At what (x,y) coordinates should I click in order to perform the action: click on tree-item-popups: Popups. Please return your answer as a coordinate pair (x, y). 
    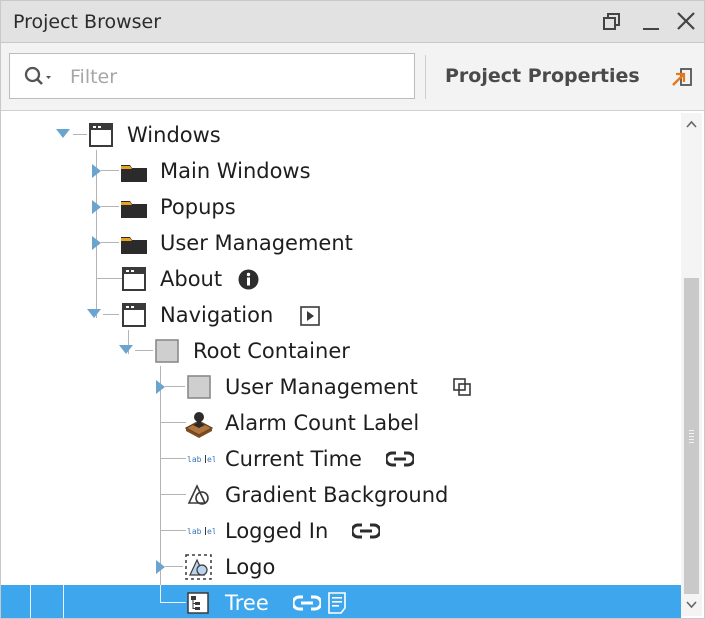
    Looking at the image, I should click on (341, 207).